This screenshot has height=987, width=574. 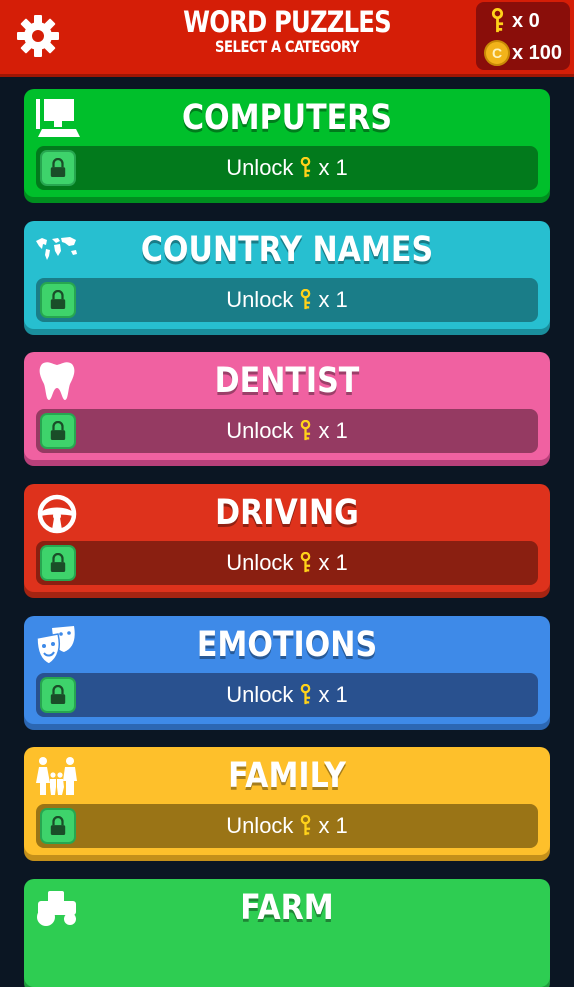 I want to click on keys-count: x 0, so click(x=526, y=20).